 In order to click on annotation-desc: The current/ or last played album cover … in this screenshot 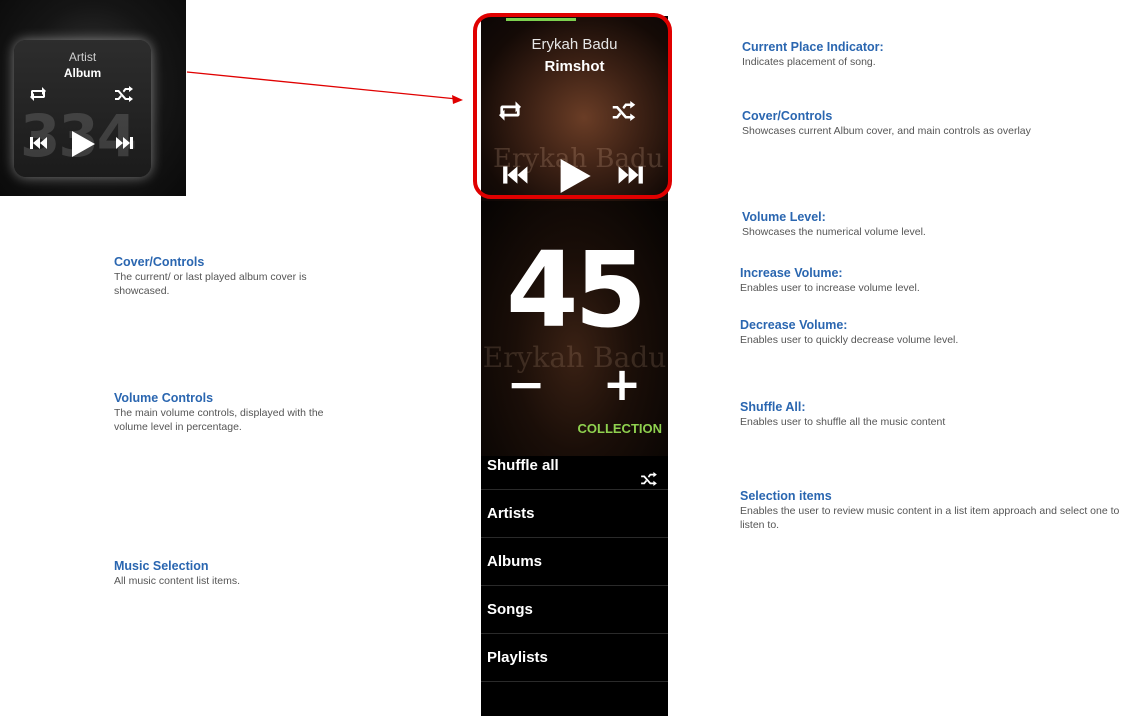, I will do `click(210, 284)`.